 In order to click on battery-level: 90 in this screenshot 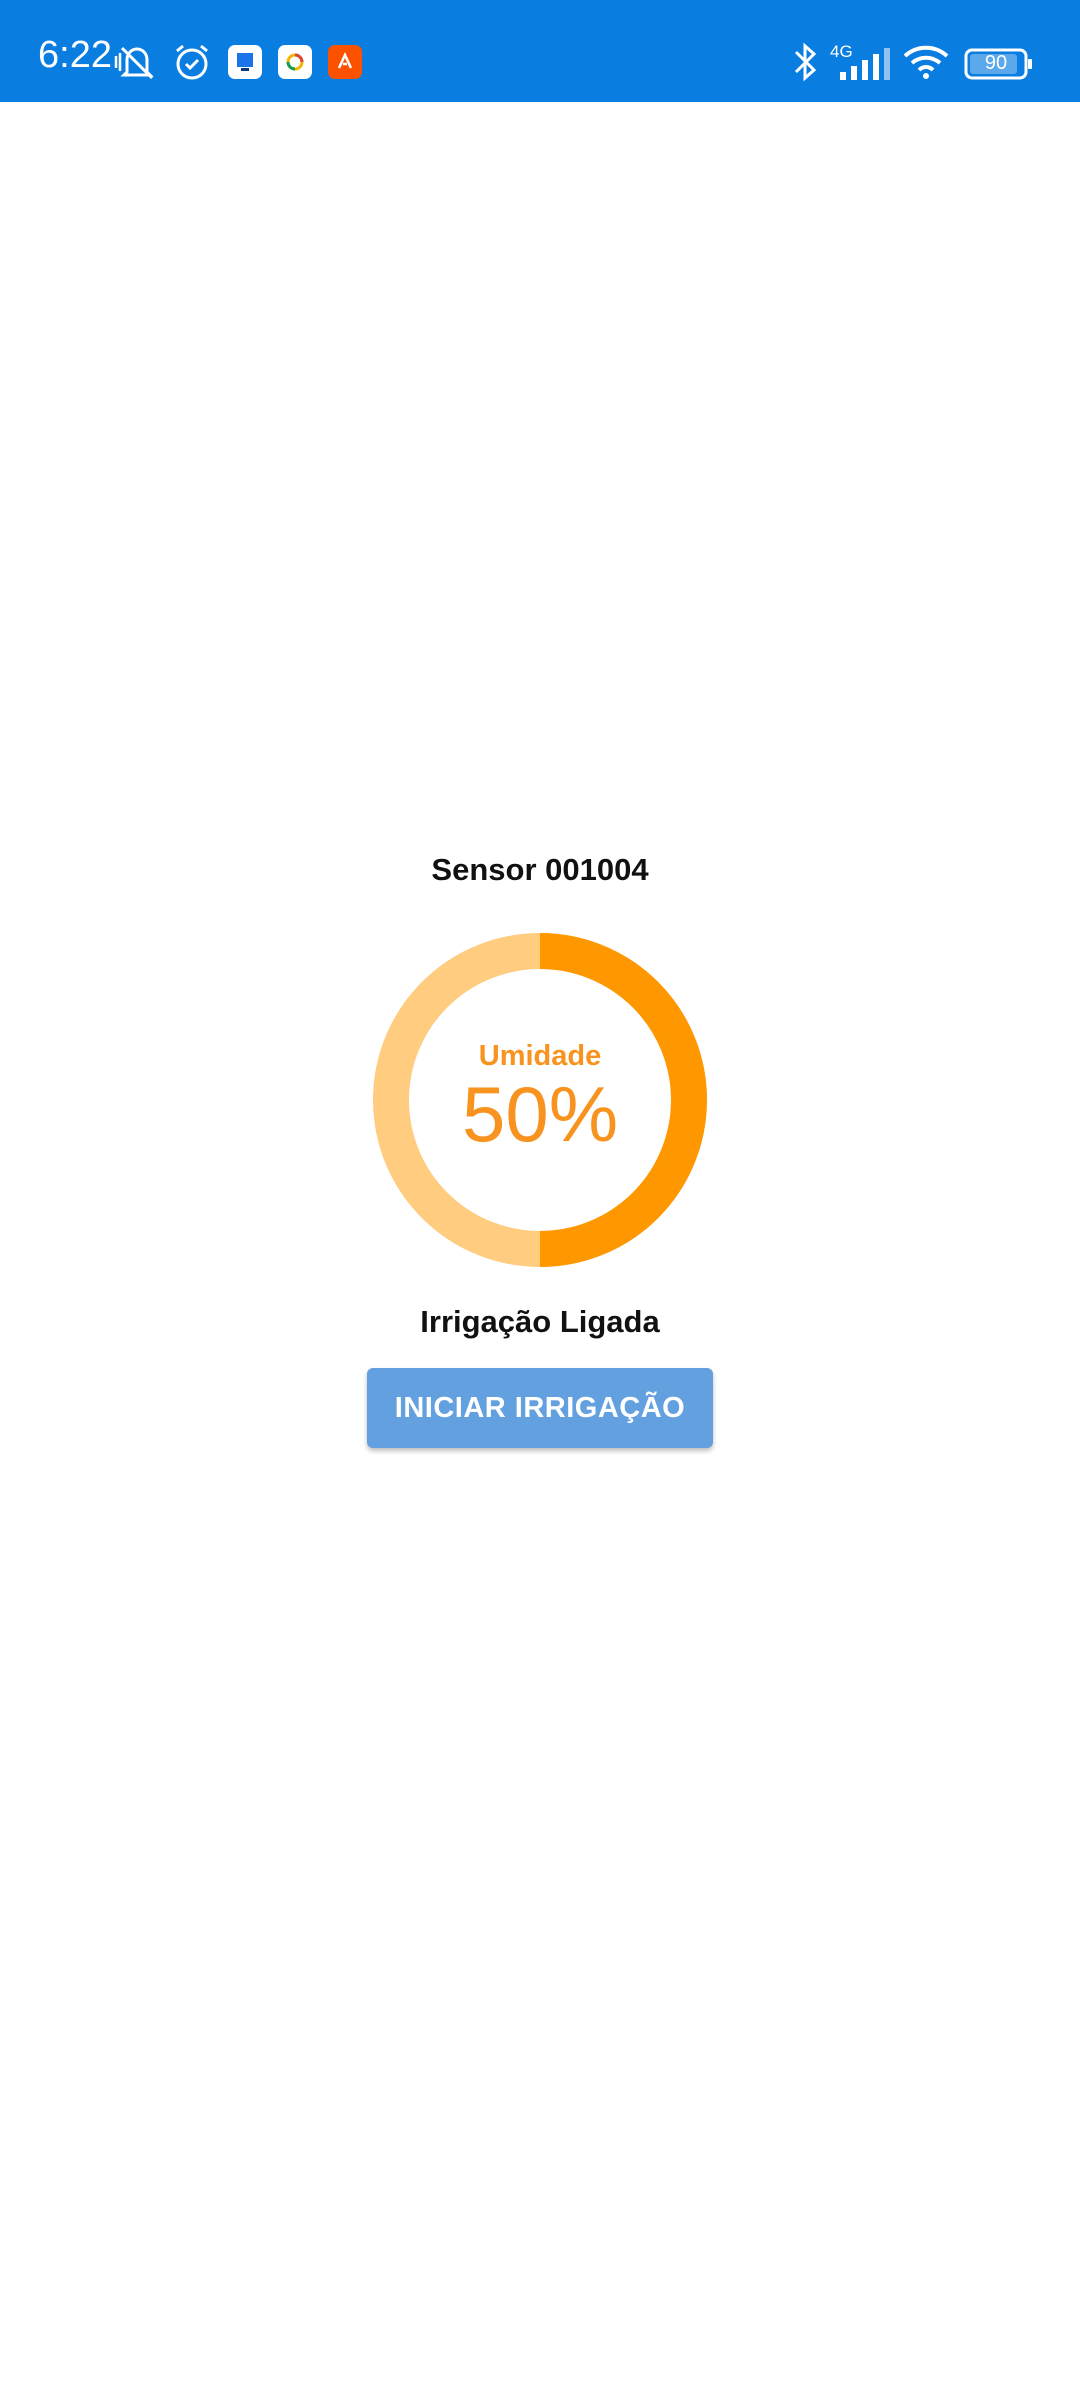, I will do `click(996, 63)`.